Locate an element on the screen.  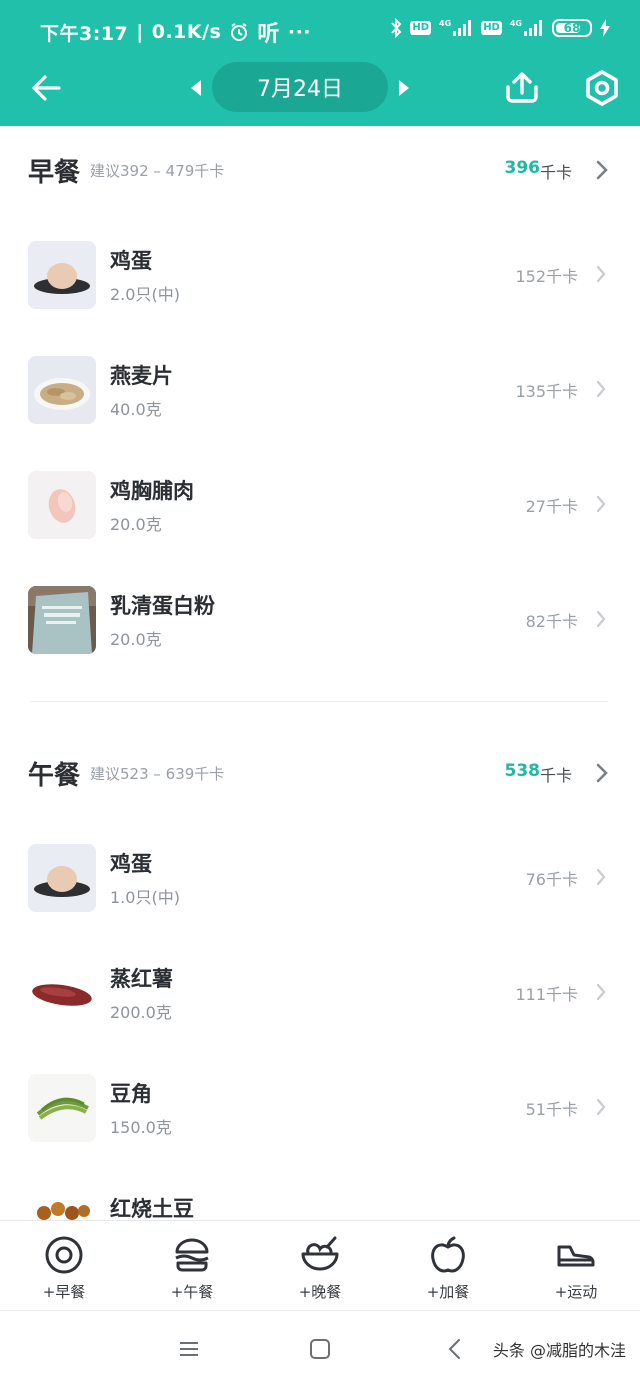
hd-badge-2: HD is located at coordinates (491, 28).